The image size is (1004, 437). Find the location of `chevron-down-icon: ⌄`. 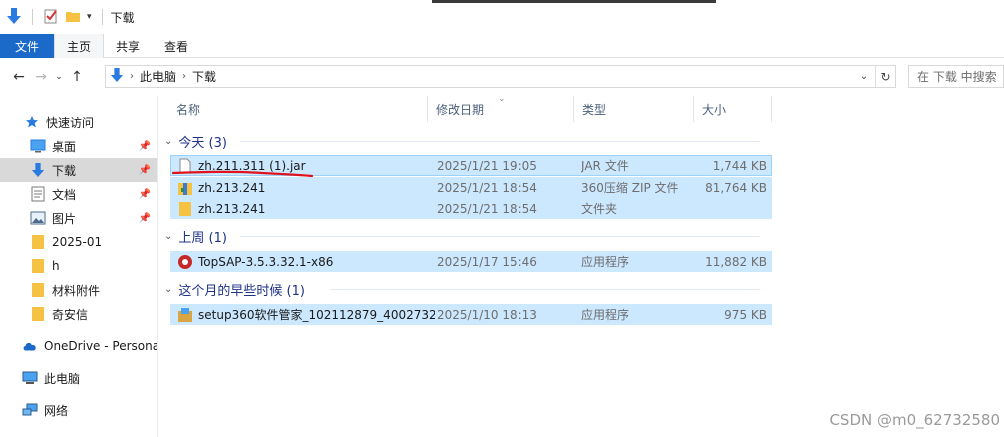

chevron-down-icon: ⌄ is located at coordinates (59, 77).